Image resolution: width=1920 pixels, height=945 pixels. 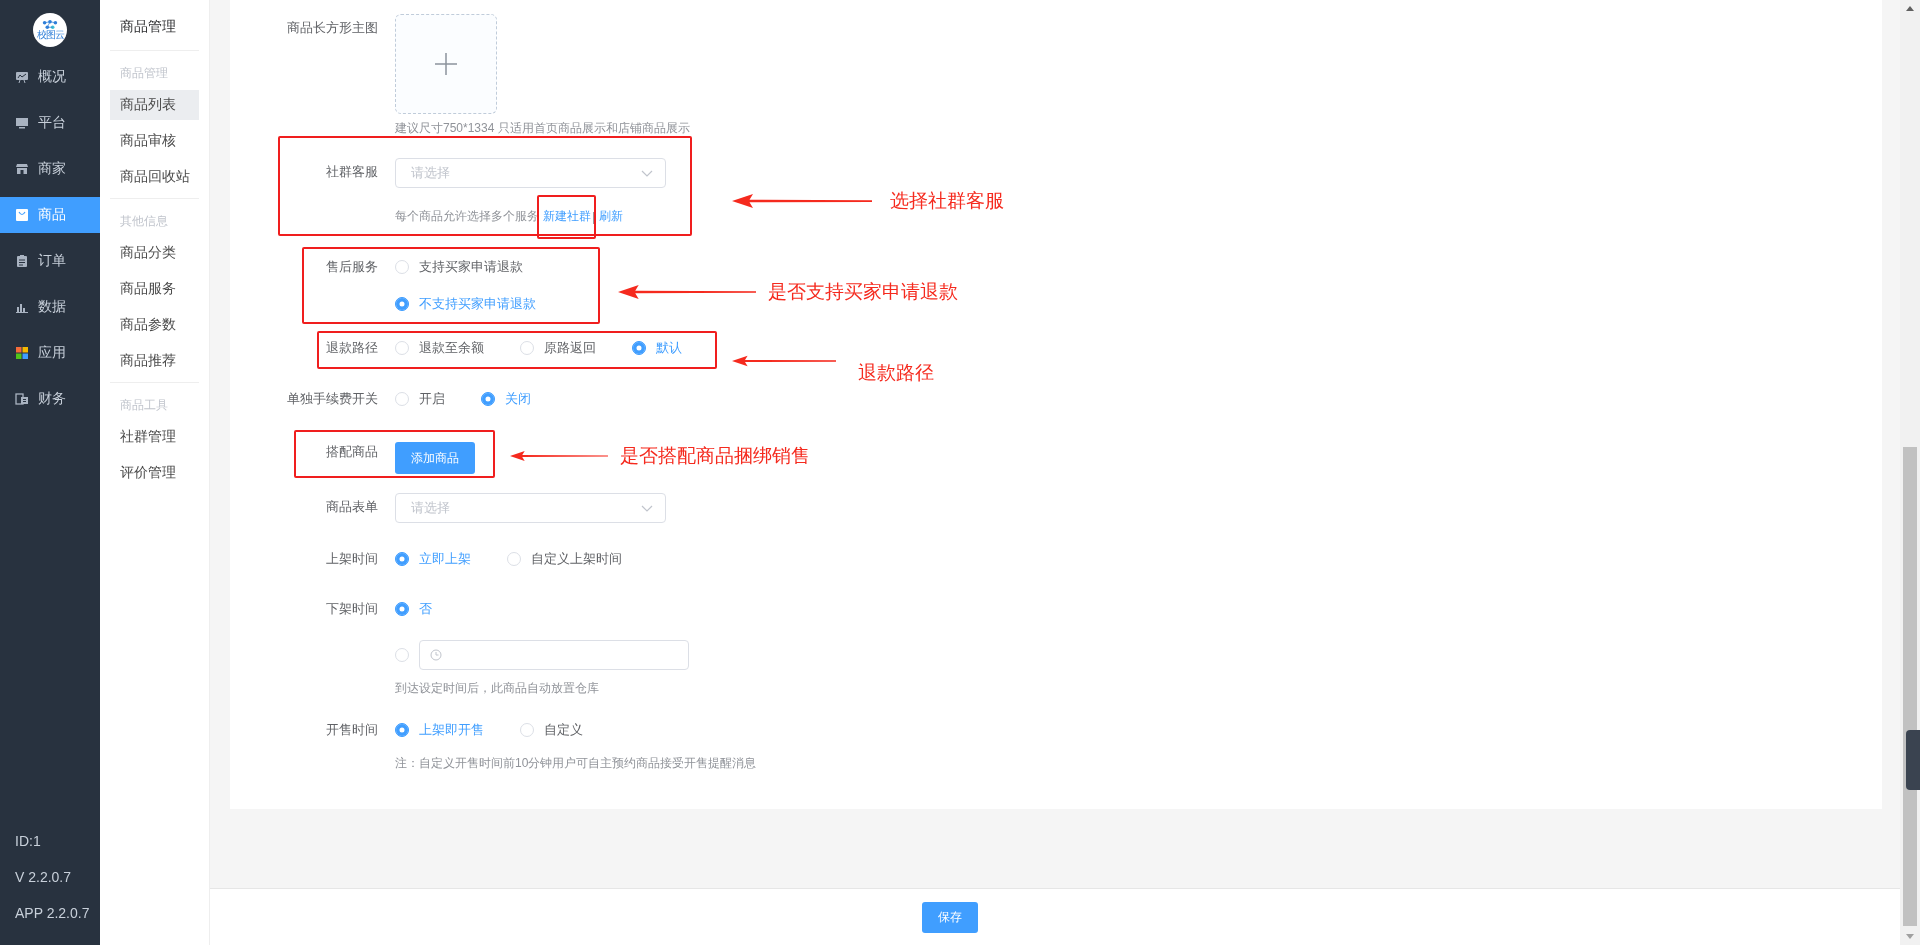 What do you see at coordinates (22, 169) in the screenshot?
I see `store-icon` at bounding box center [22, 169].